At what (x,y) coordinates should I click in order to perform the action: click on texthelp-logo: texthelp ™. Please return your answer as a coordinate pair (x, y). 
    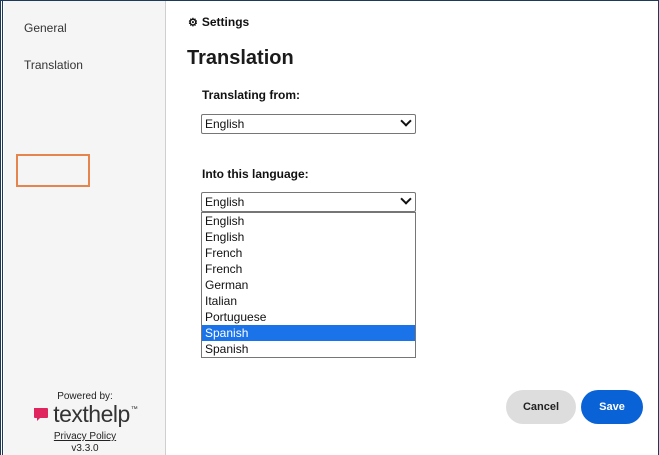
    Looking at the image, I should click on (85, 414).